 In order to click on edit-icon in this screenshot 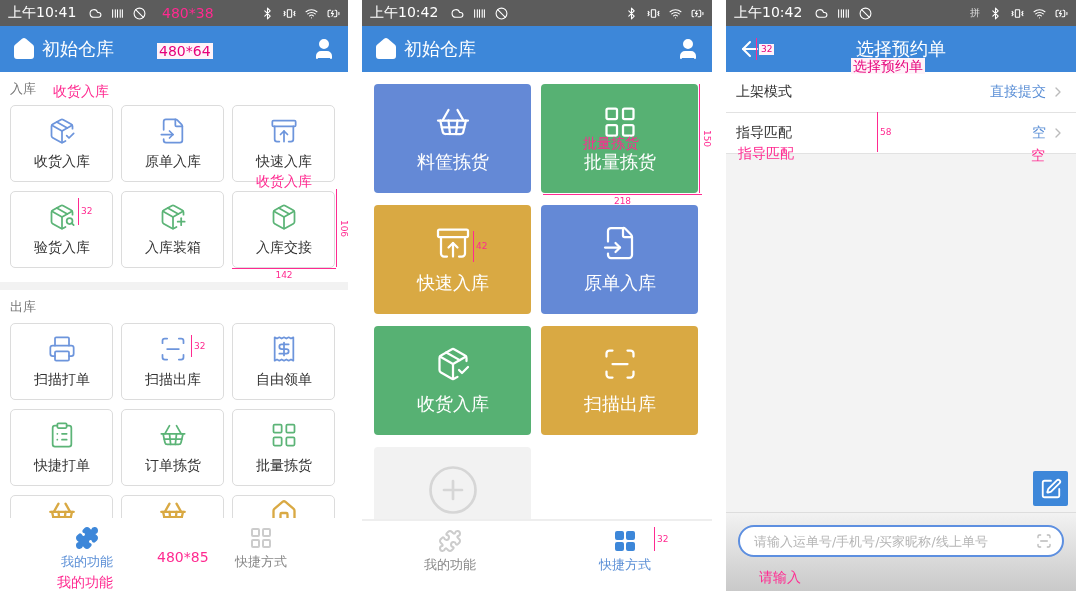, I will do `click(1050, 488)`.